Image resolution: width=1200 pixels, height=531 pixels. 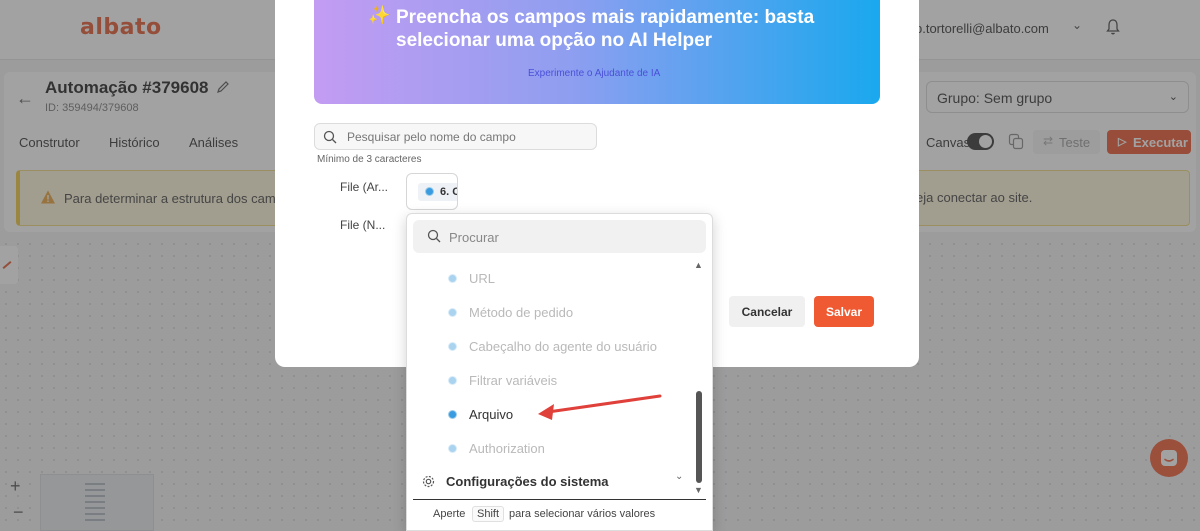 I want to click on chevron-down-icon: ⌄, so click(x=679, y=476).